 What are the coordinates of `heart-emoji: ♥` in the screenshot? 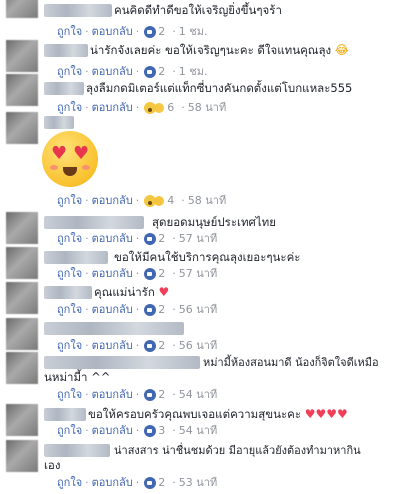 It's located at (164, 292).